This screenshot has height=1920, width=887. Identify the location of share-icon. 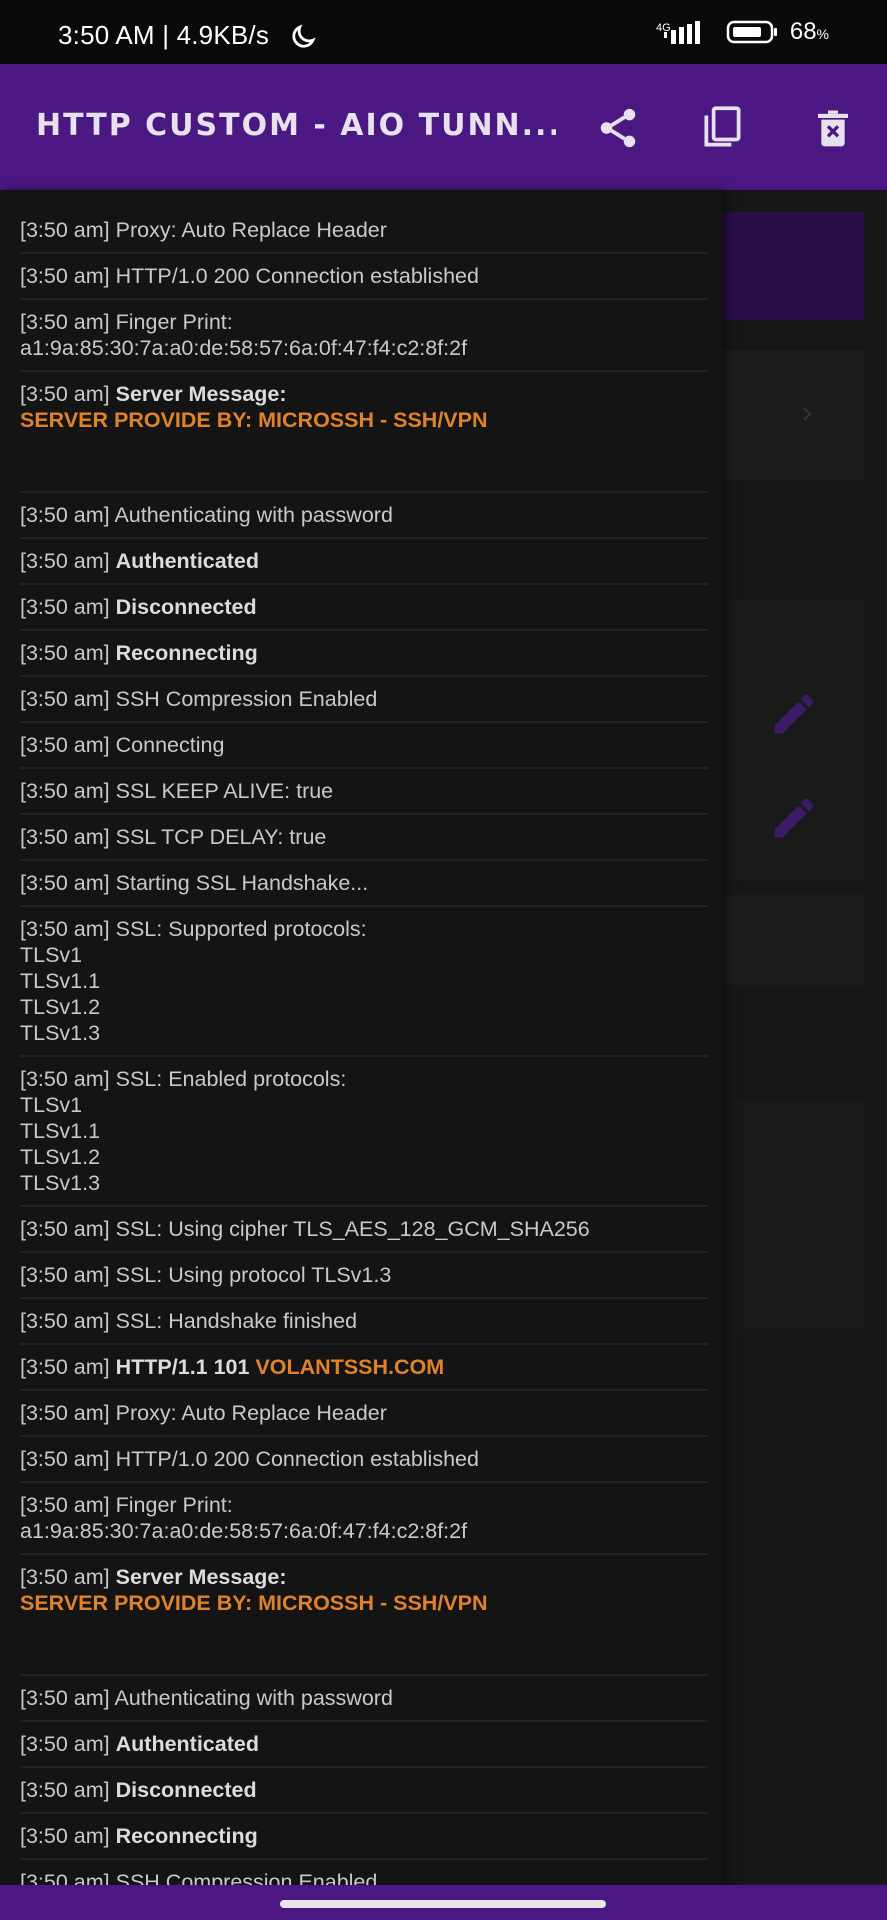
(618, 128).